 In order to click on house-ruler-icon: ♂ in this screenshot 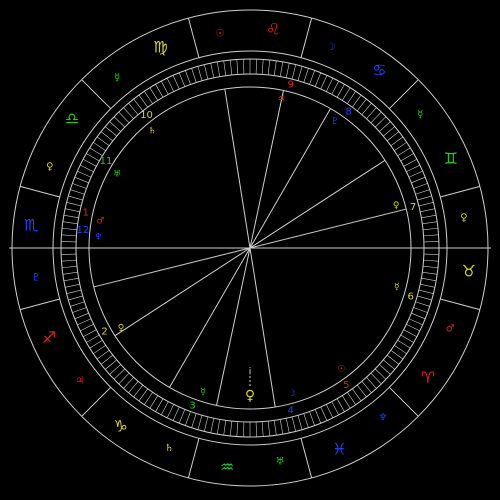, I will do `click(100, 222)`.